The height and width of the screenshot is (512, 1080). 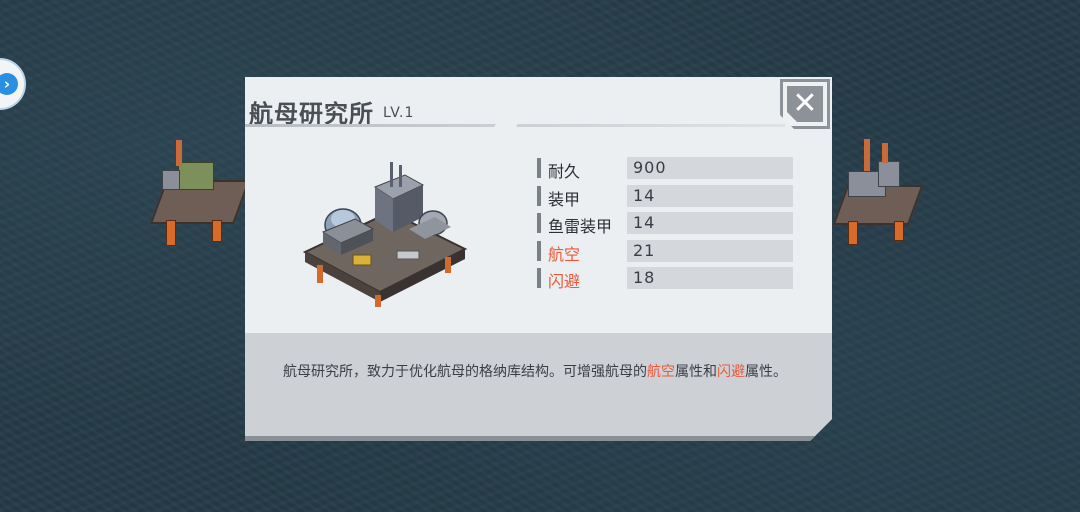 I want to click on building-level: LV.1, so click(x=399, y=113).